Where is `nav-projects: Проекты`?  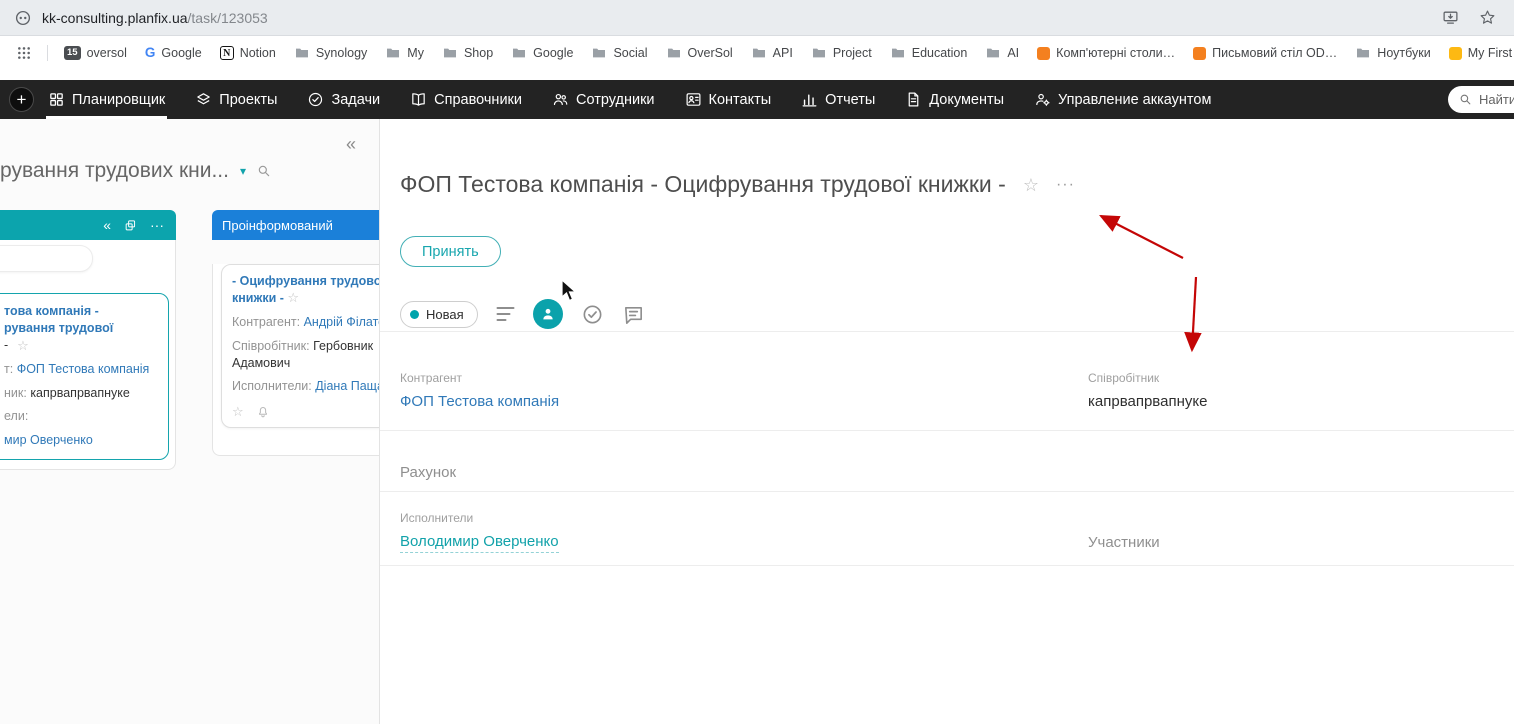
nav-projects: Проекты is located at coordinates (236, 99).